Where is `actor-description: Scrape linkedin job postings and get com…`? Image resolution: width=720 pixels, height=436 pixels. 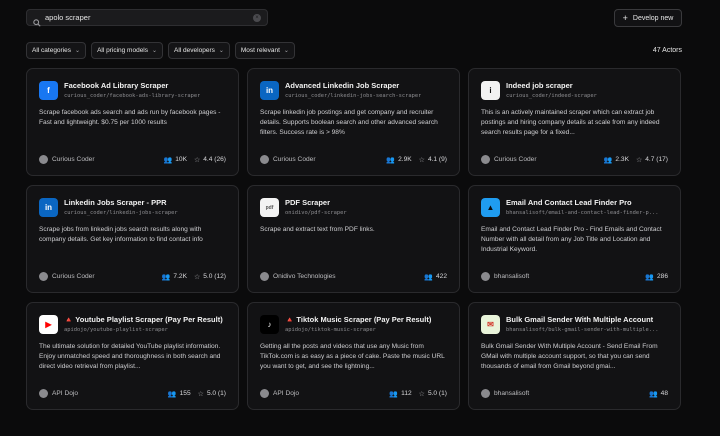
actor-description: Scrape linkedin job postings and get com… is located at coordinates (349, 122).